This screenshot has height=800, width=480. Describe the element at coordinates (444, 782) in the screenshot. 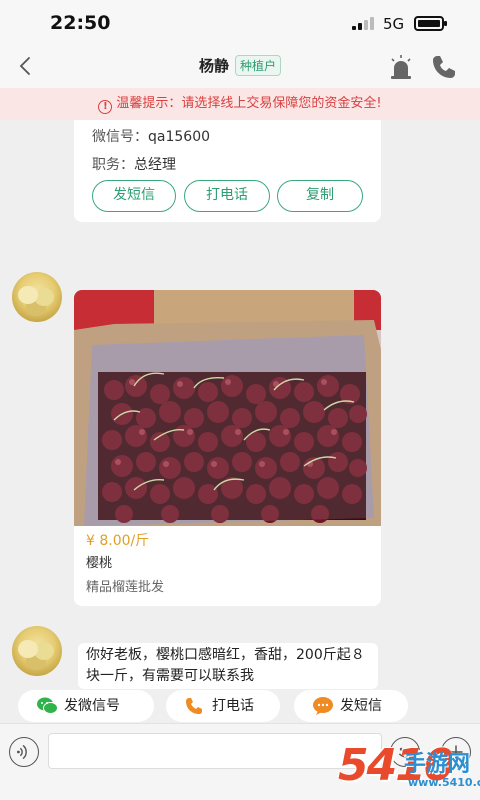

I see `watermark-url: www.5410.cn` at that location.